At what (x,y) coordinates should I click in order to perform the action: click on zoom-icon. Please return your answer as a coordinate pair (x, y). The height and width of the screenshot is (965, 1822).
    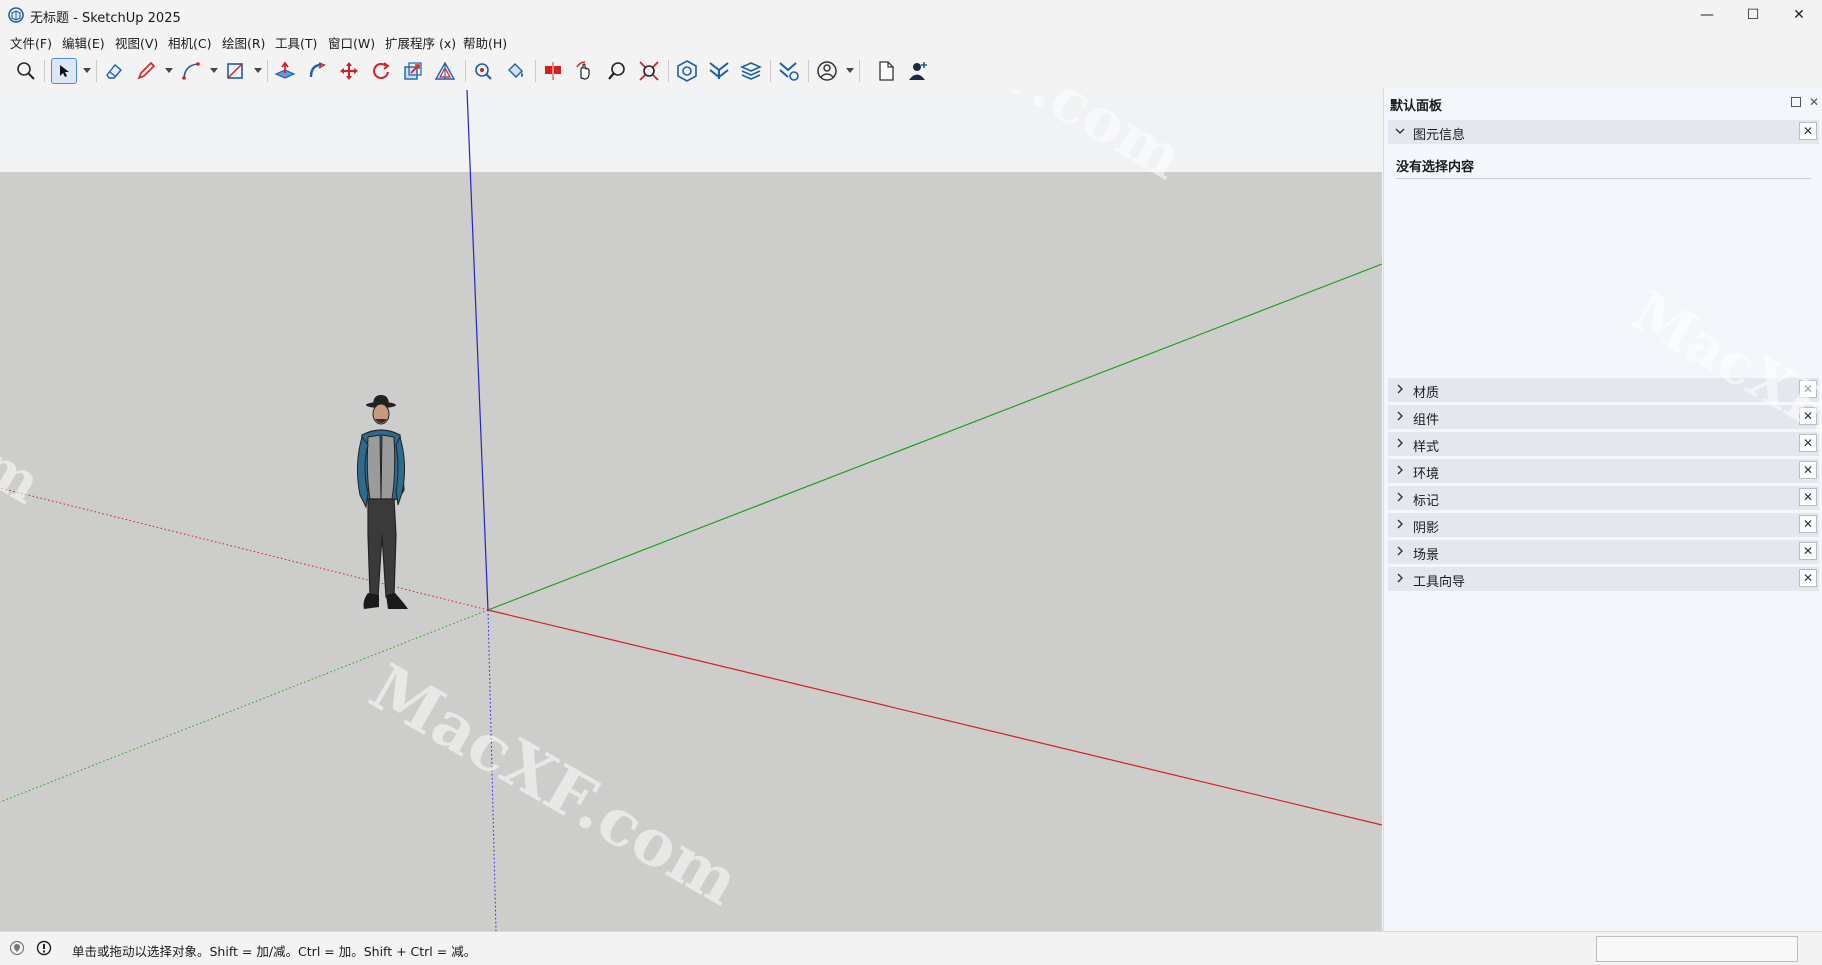
    Looking at the image, I should click on (26, 71).